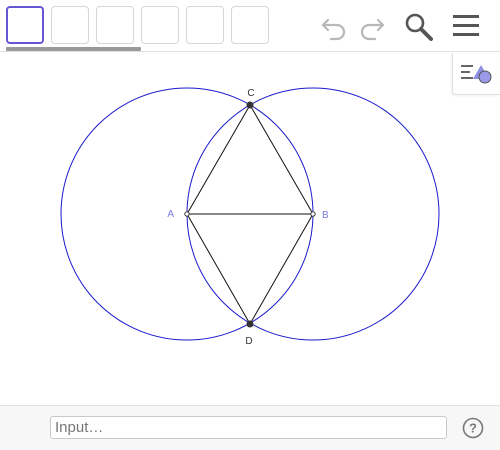 Image resolution: width=500 pixels, height=450 pixels. I want to click on redo-icon, so click(371, 27).